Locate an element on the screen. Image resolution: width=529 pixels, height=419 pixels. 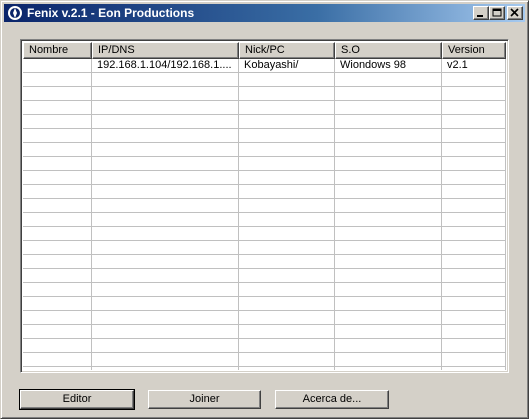
minimize-button is located at coordinates (481, 13).